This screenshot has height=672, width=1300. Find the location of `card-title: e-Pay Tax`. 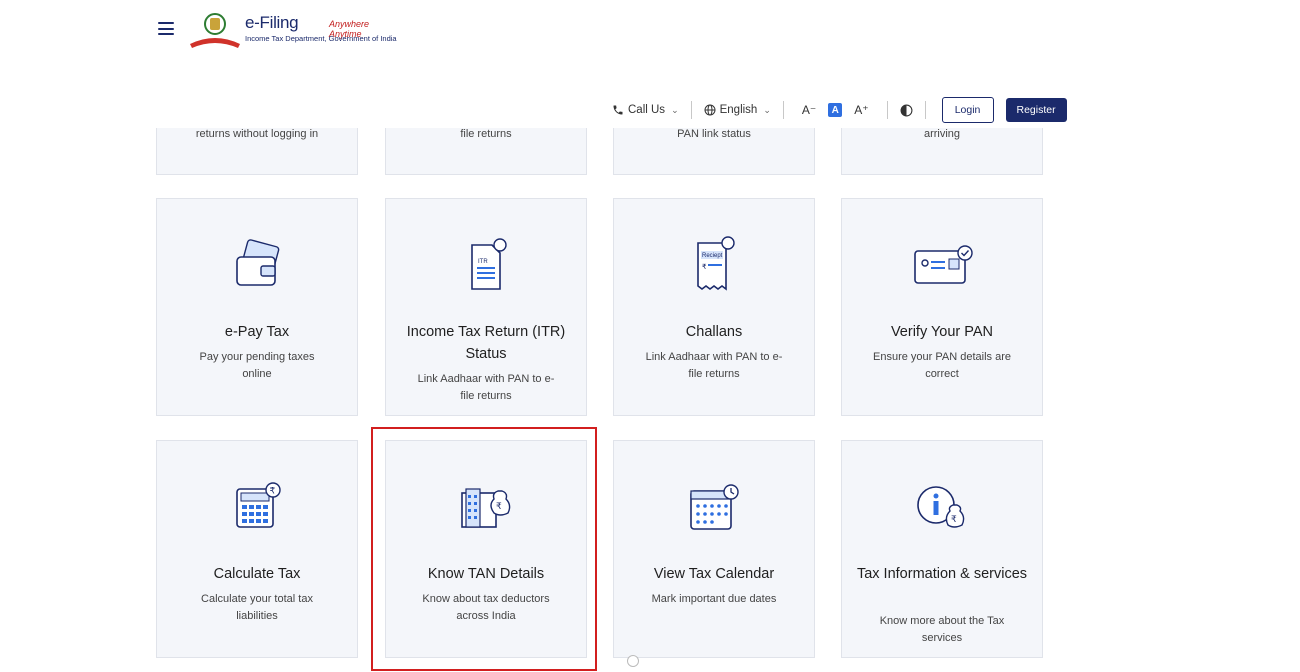

card-title: e-Pay Tax is located at coordinates (257, 332).